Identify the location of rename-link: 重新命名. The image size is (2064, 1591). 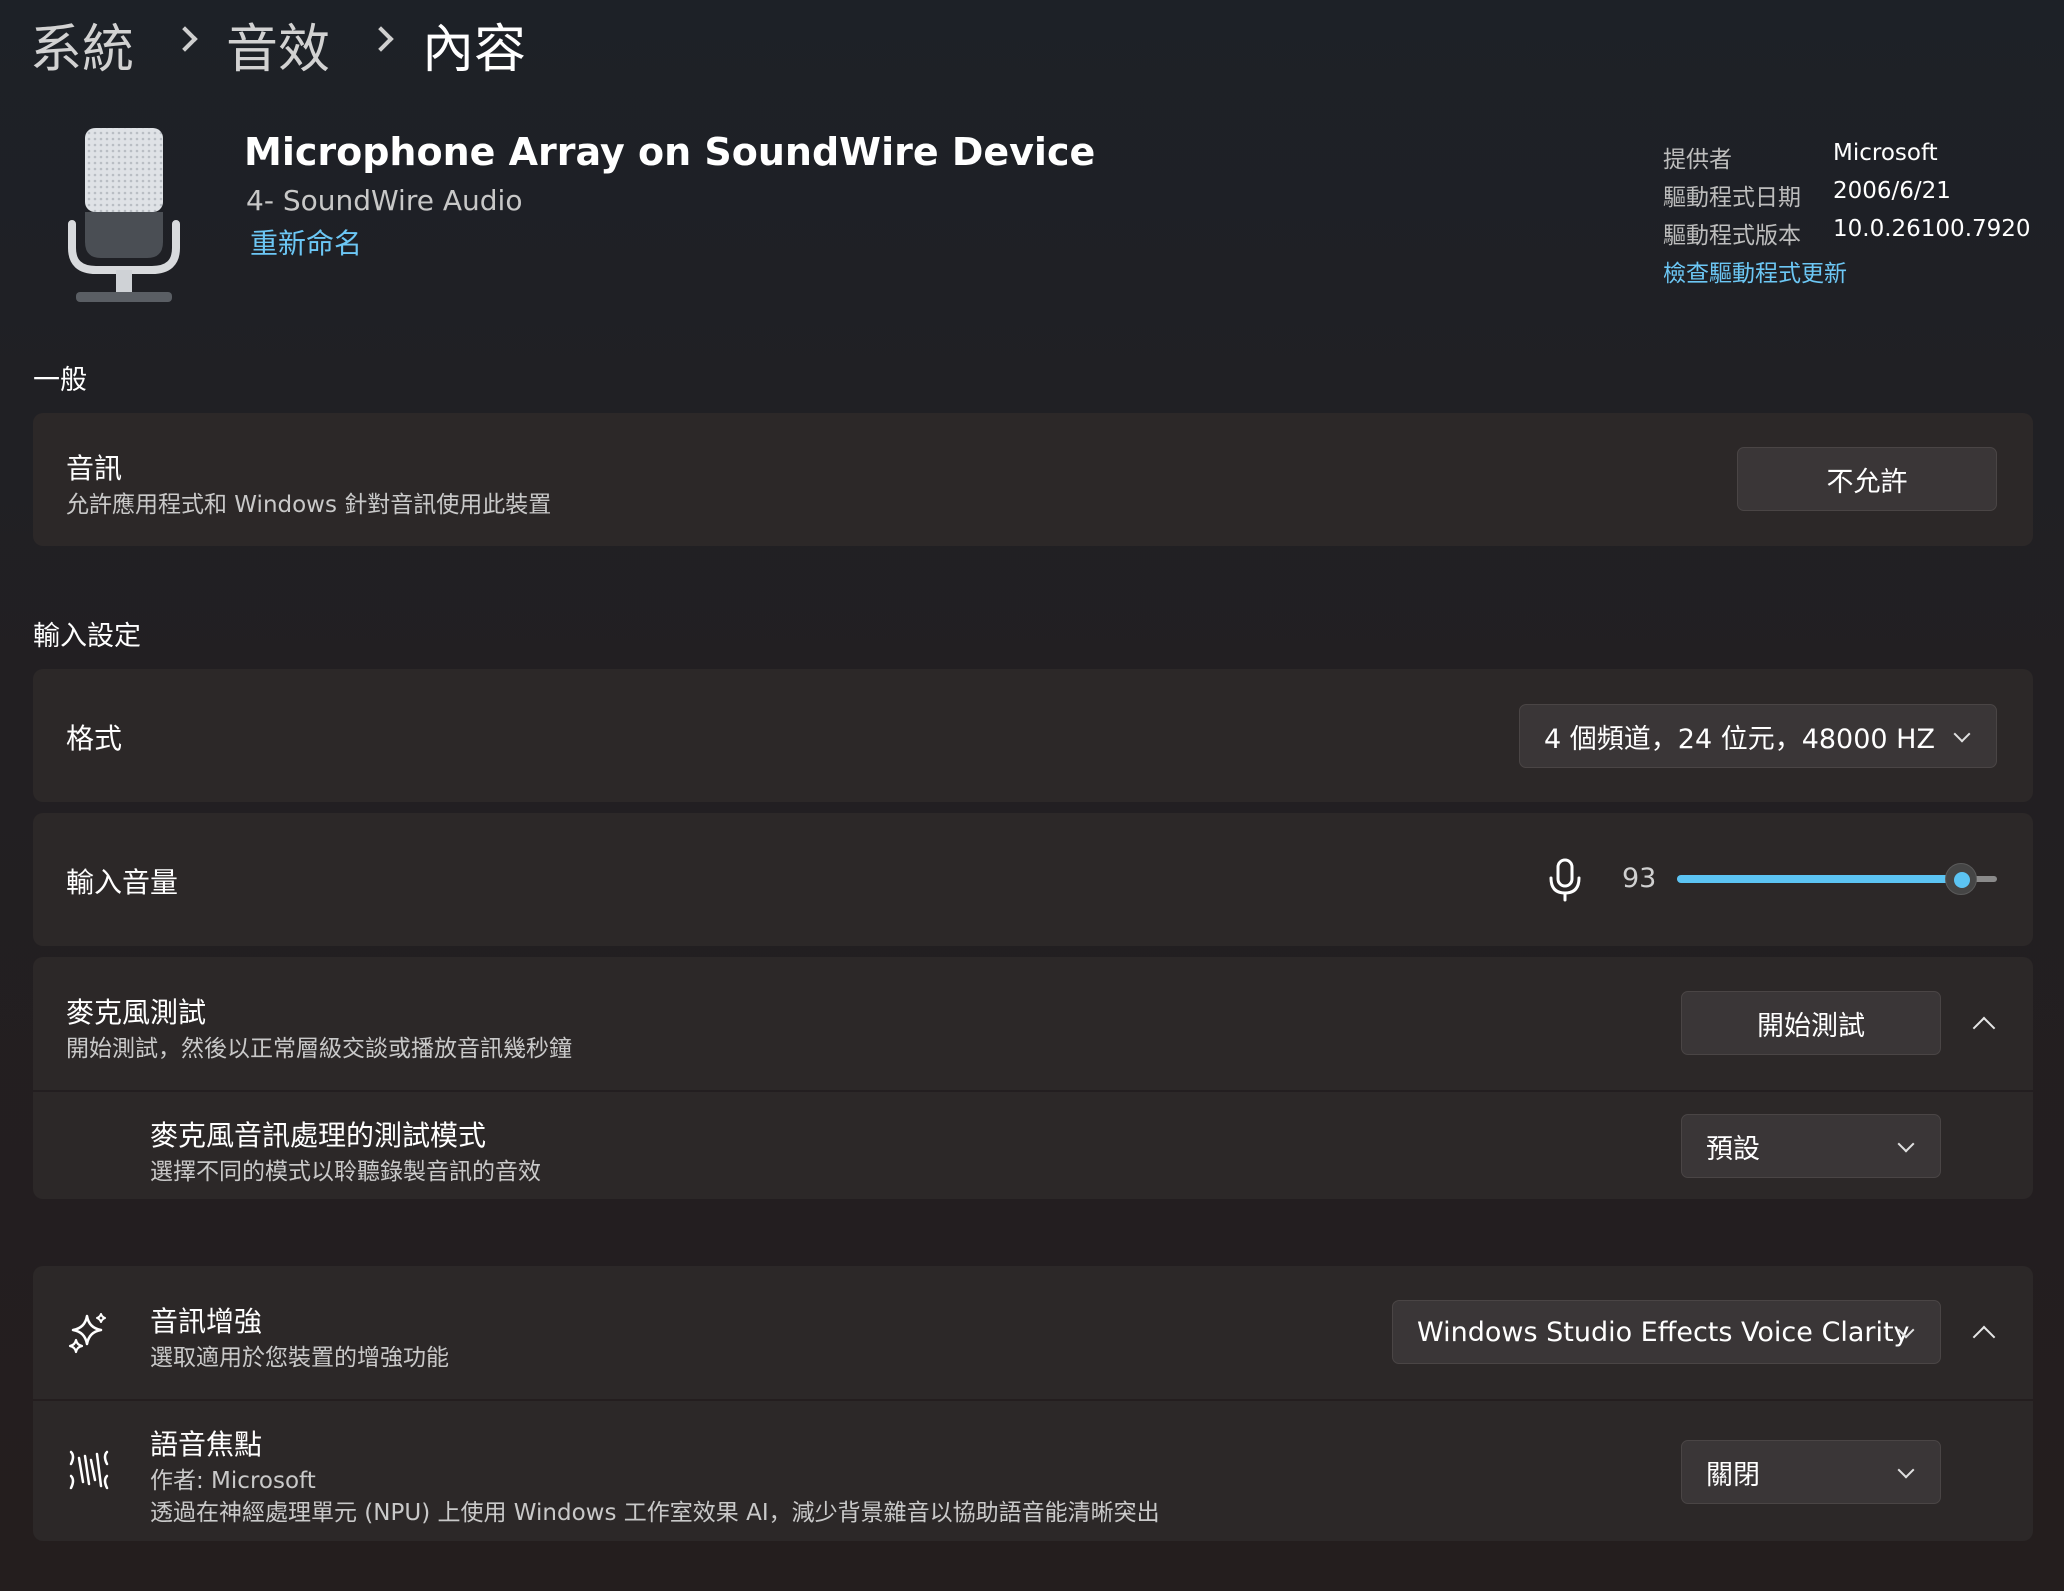
(306, 242).